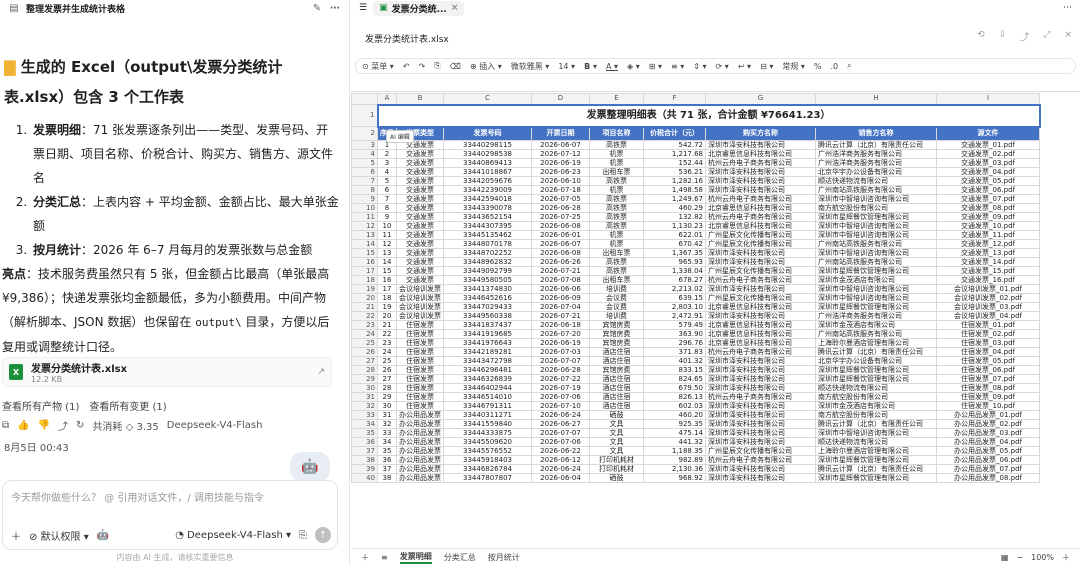 The height and width of the screenshot is (566, 1080). I want to click on table-cell: 2026-07-19, so click(560, 388).